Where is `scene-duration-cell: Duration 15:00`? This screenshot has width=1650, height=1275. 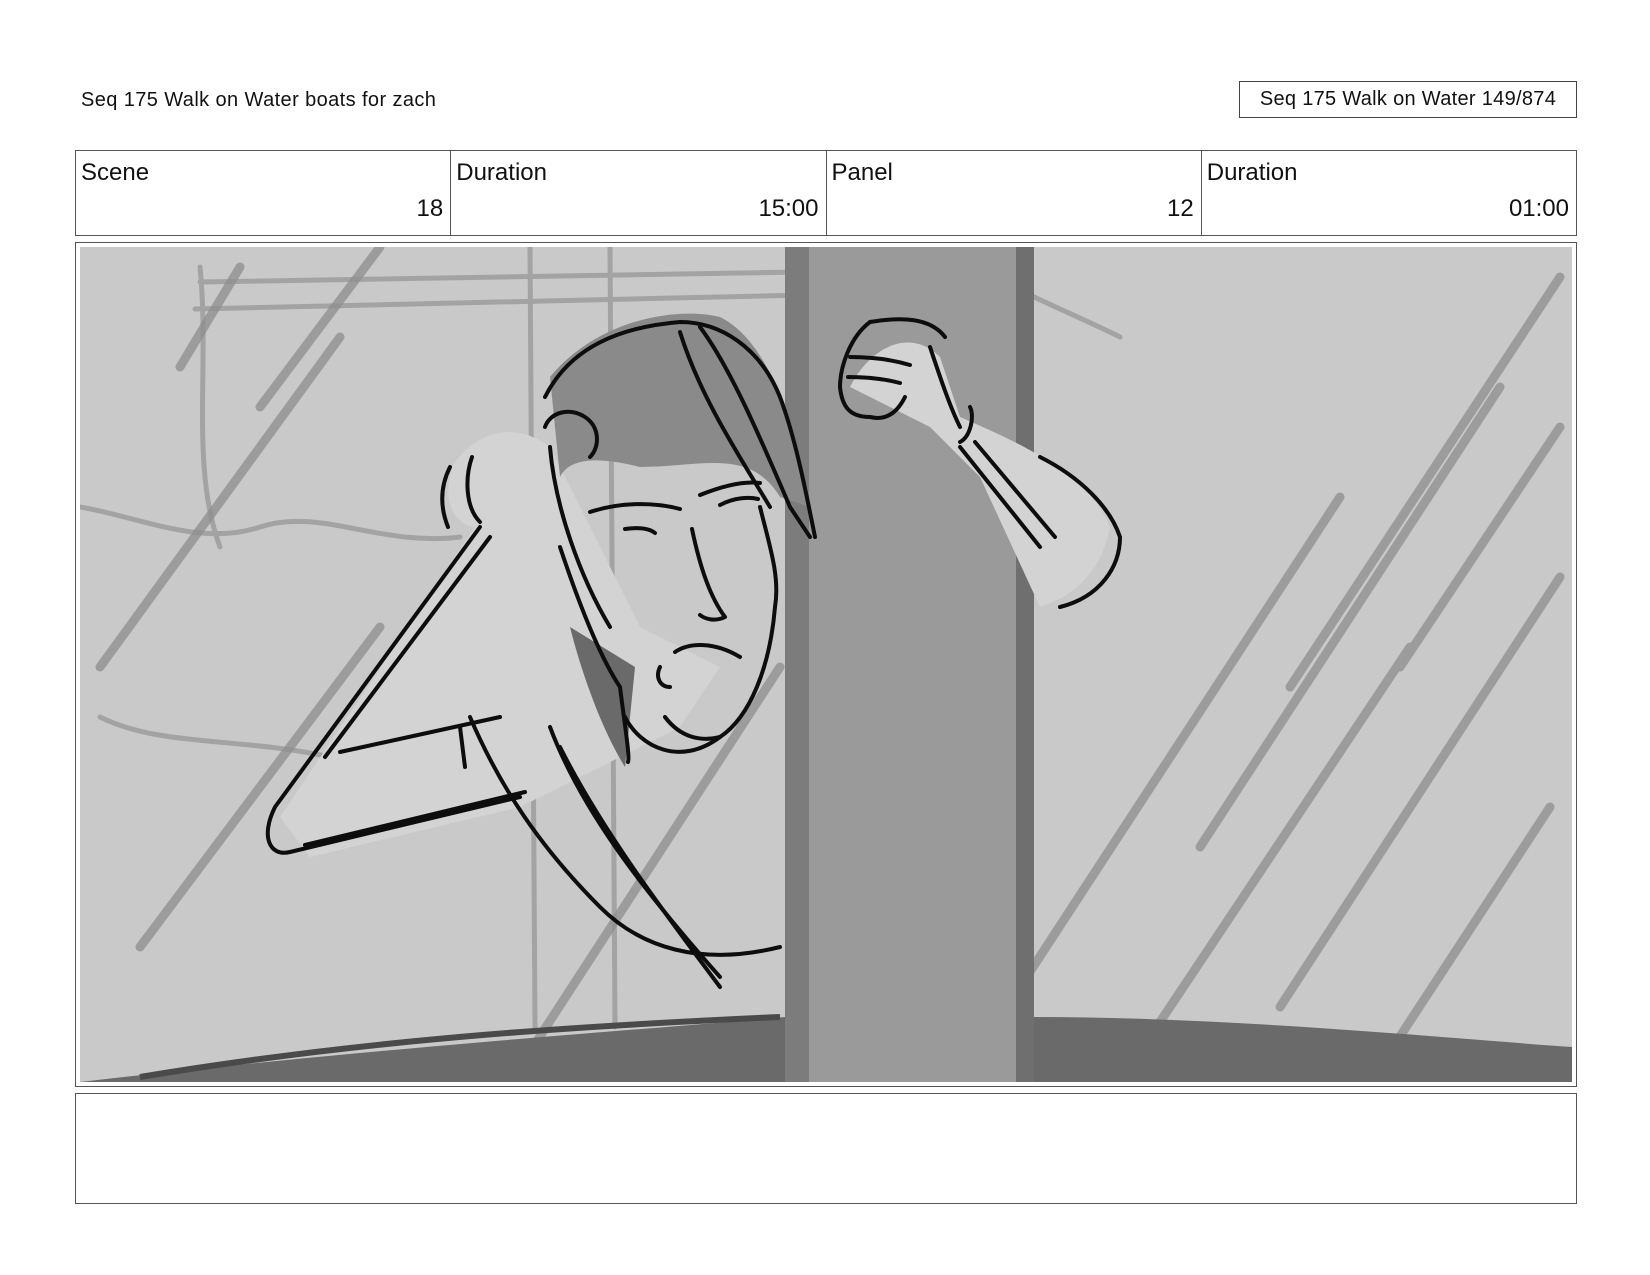
scene-duration-cell: Duration 15:00 is located at coordinates (639, 193).